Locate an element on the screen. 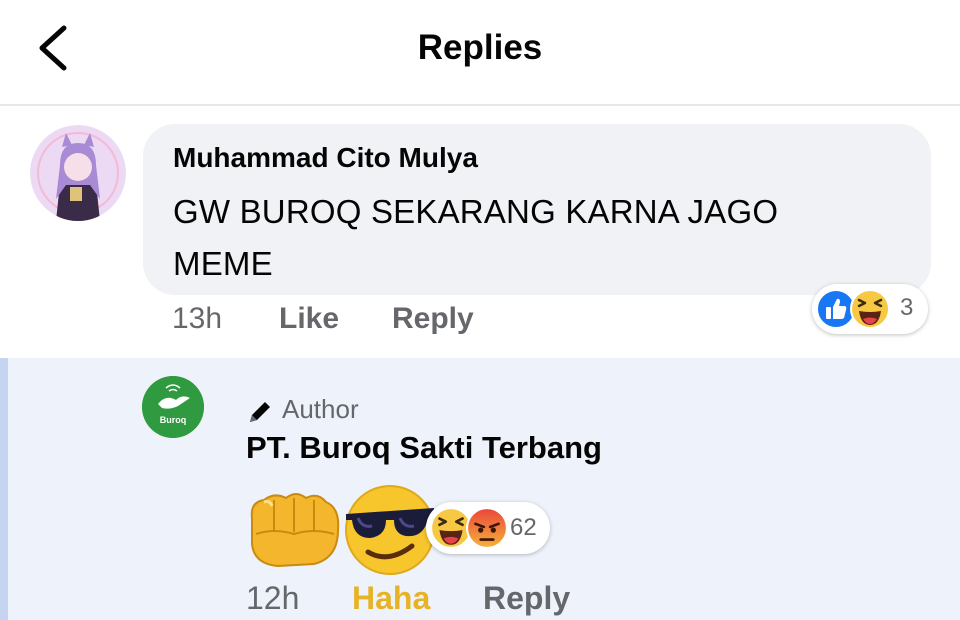  author-avatar: Buroq is located at coordinates (173, 407).